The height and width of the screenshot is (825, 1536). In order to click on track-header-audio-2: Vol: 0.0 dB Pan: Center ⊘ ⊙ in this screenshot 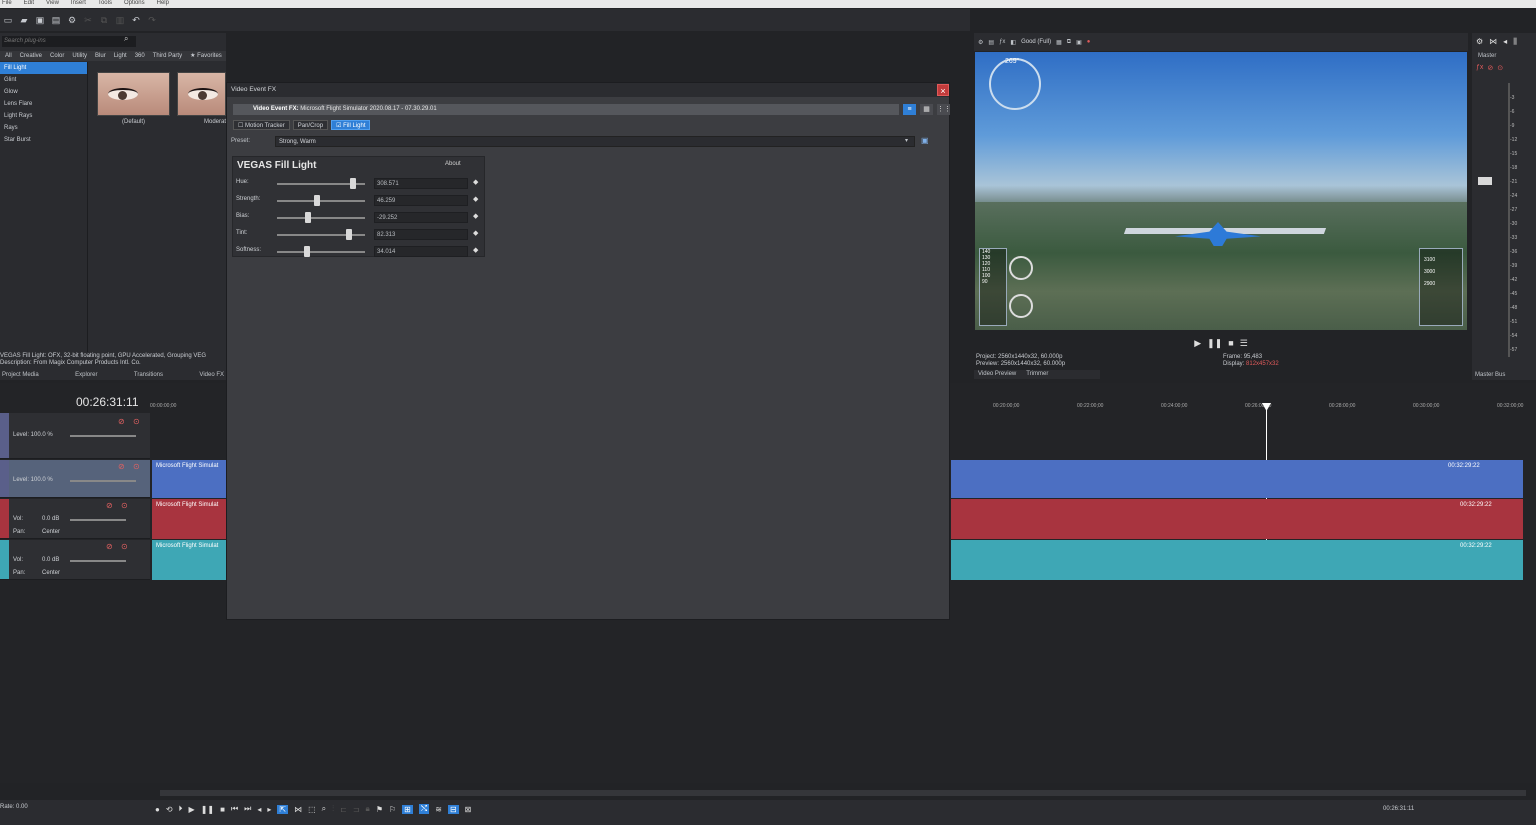, I will do `click(75, 560)`.